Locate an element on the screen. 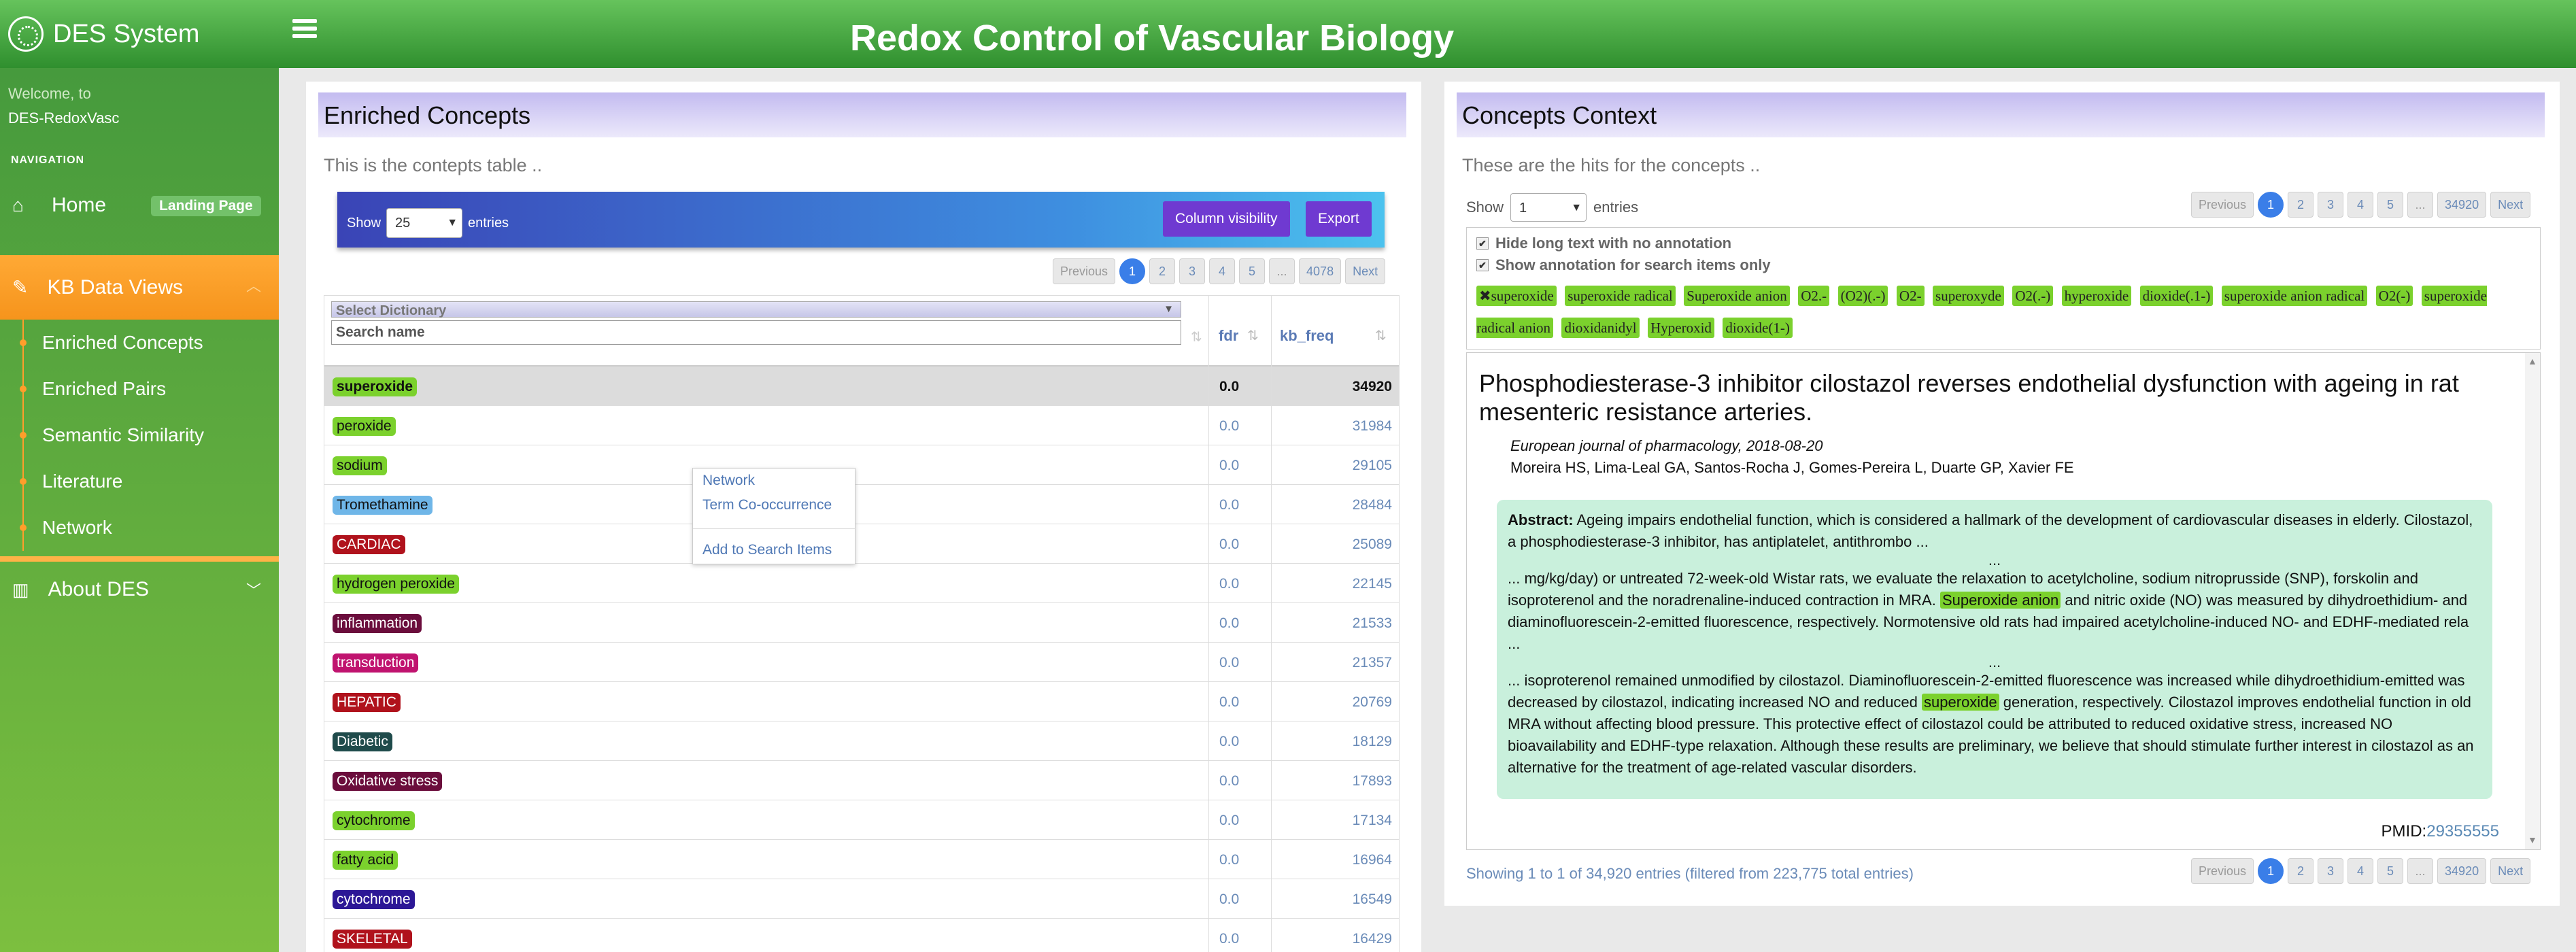  table-row: SKELETAL 0.0 16429 is located at coordinates (861, 936).